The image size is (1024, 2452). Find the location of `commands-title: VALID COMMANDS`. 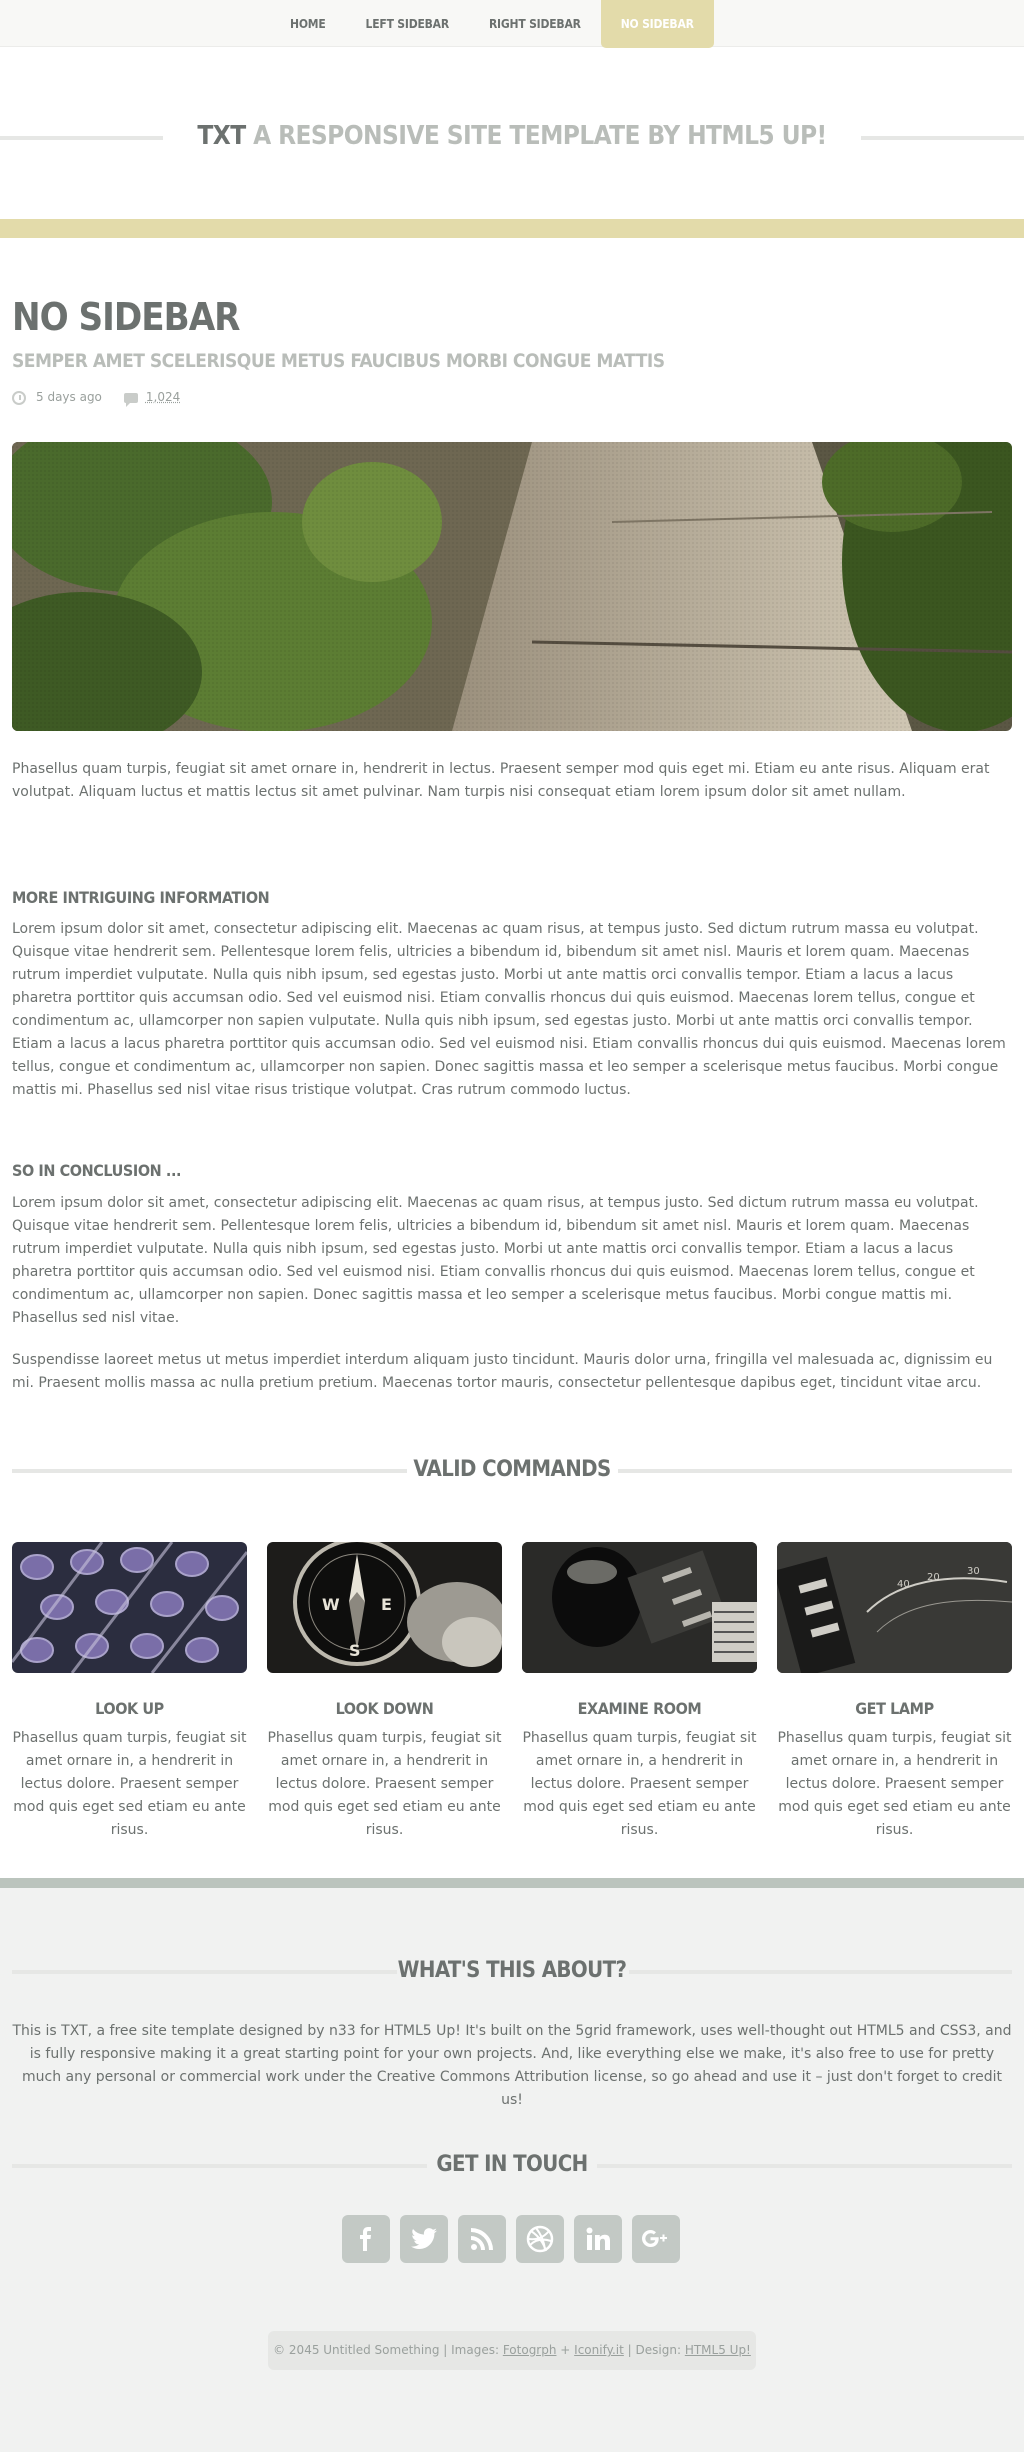

commands-title: VALID COMMANDS is located at coordinates (512, 1469).